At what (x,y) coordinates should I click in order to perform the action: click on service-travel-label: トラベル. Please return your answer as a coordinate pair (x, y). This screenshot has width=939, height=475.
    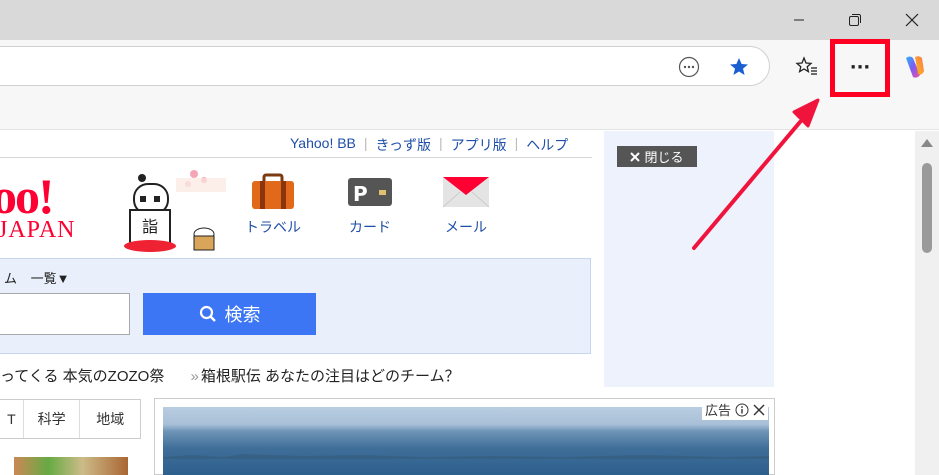
    Looking at the image, I should click on (273, 227).